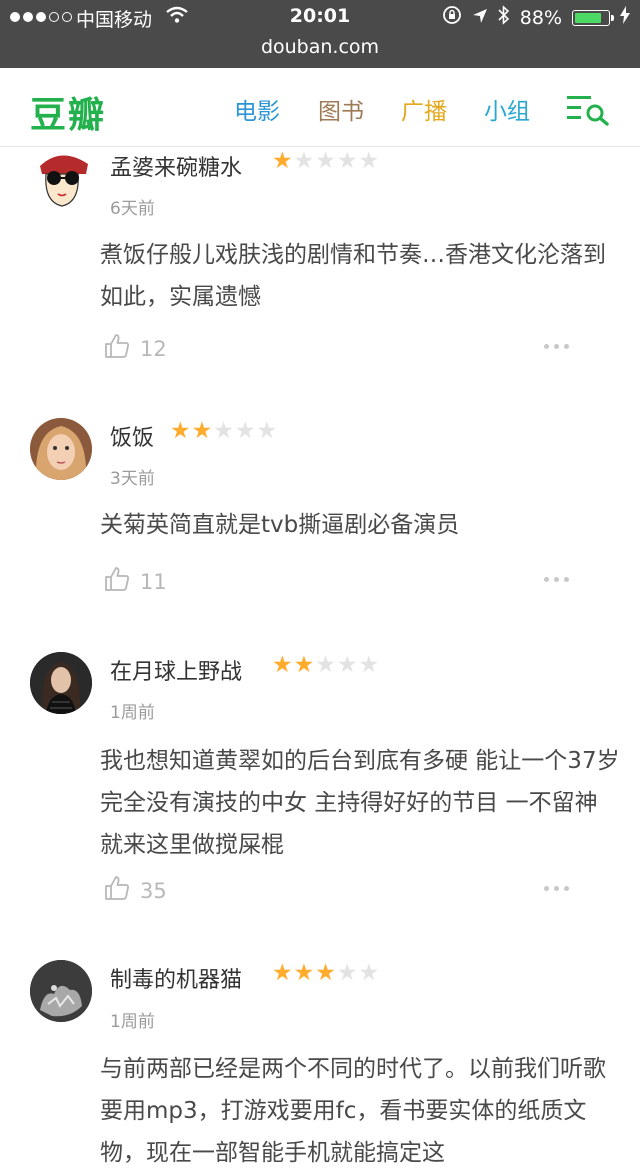  Describe the element at coordinates (588, 112) in the screenshot. I see `menu-search-icon` at that location.